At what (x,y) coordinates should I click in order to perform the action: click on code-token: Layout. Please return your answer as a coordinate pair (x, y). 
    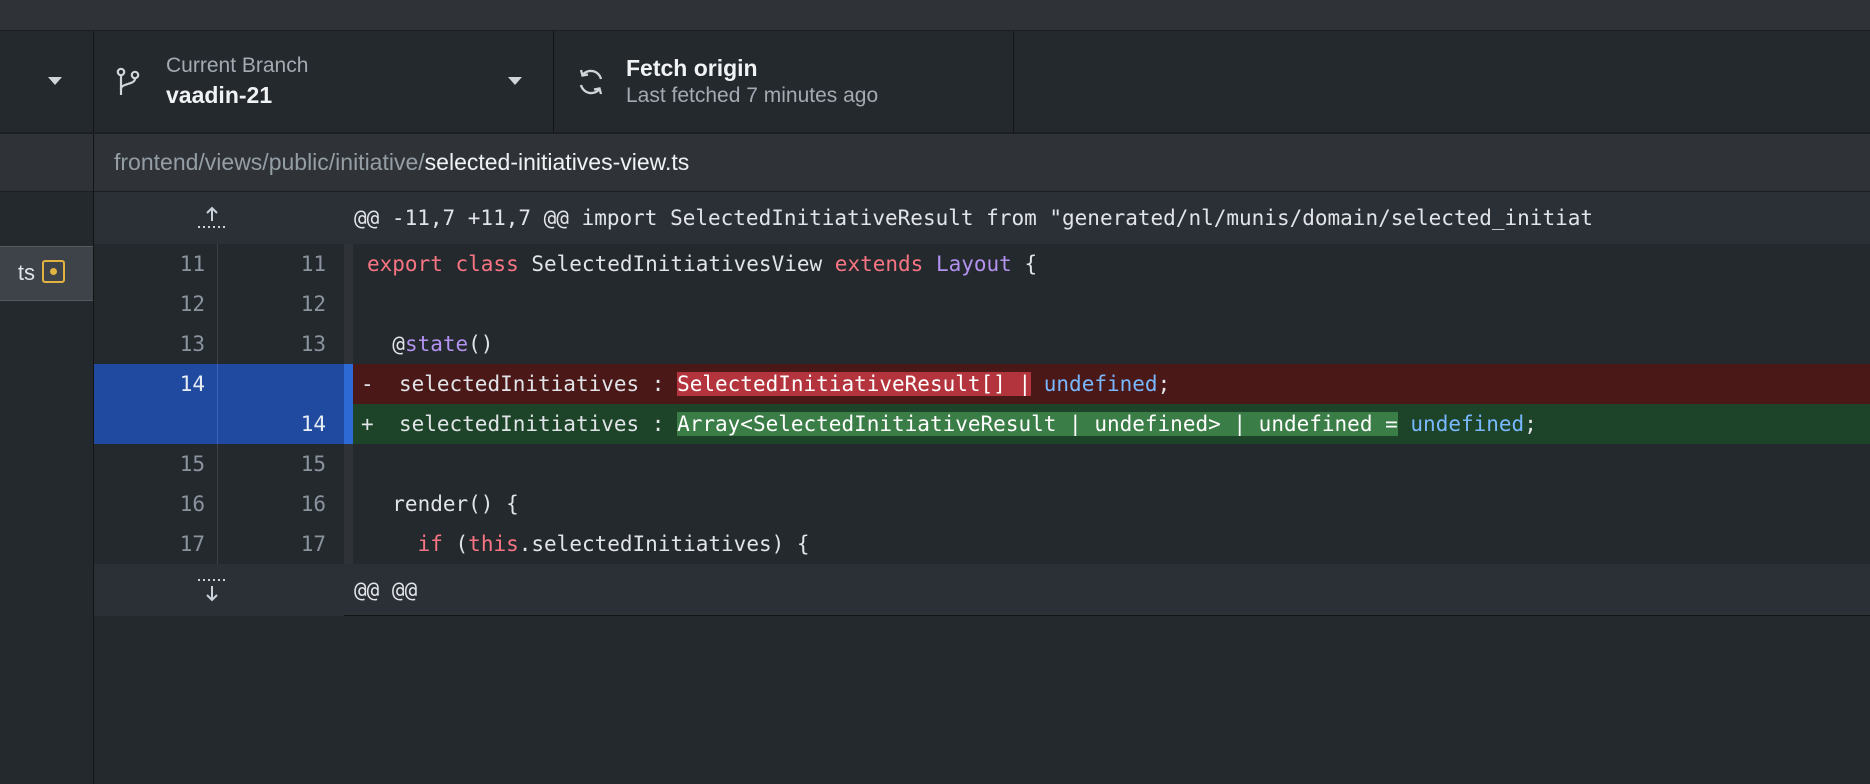
    Looking at the image, I should click on (973, 264).